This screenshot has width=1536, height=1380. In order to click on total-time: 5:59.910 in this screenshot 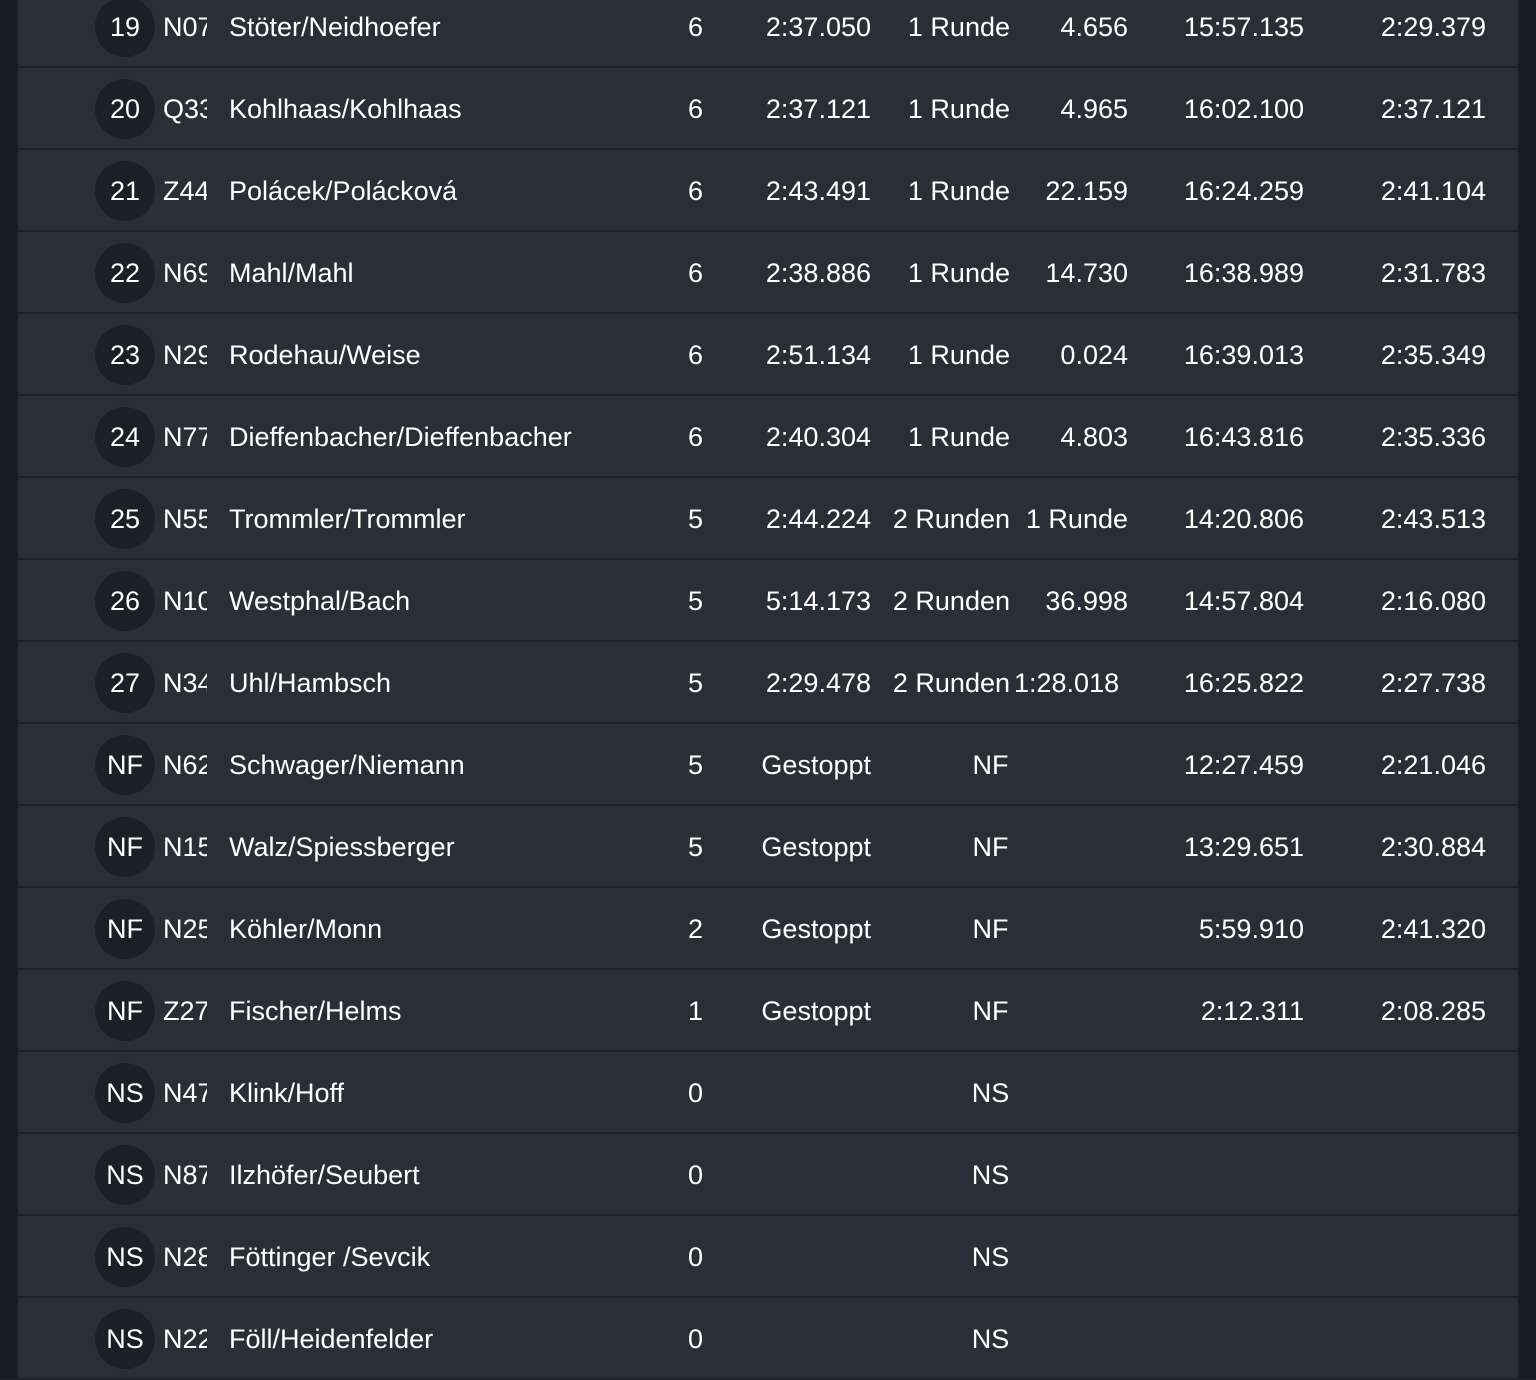, I will do `click(1251, 929)`.